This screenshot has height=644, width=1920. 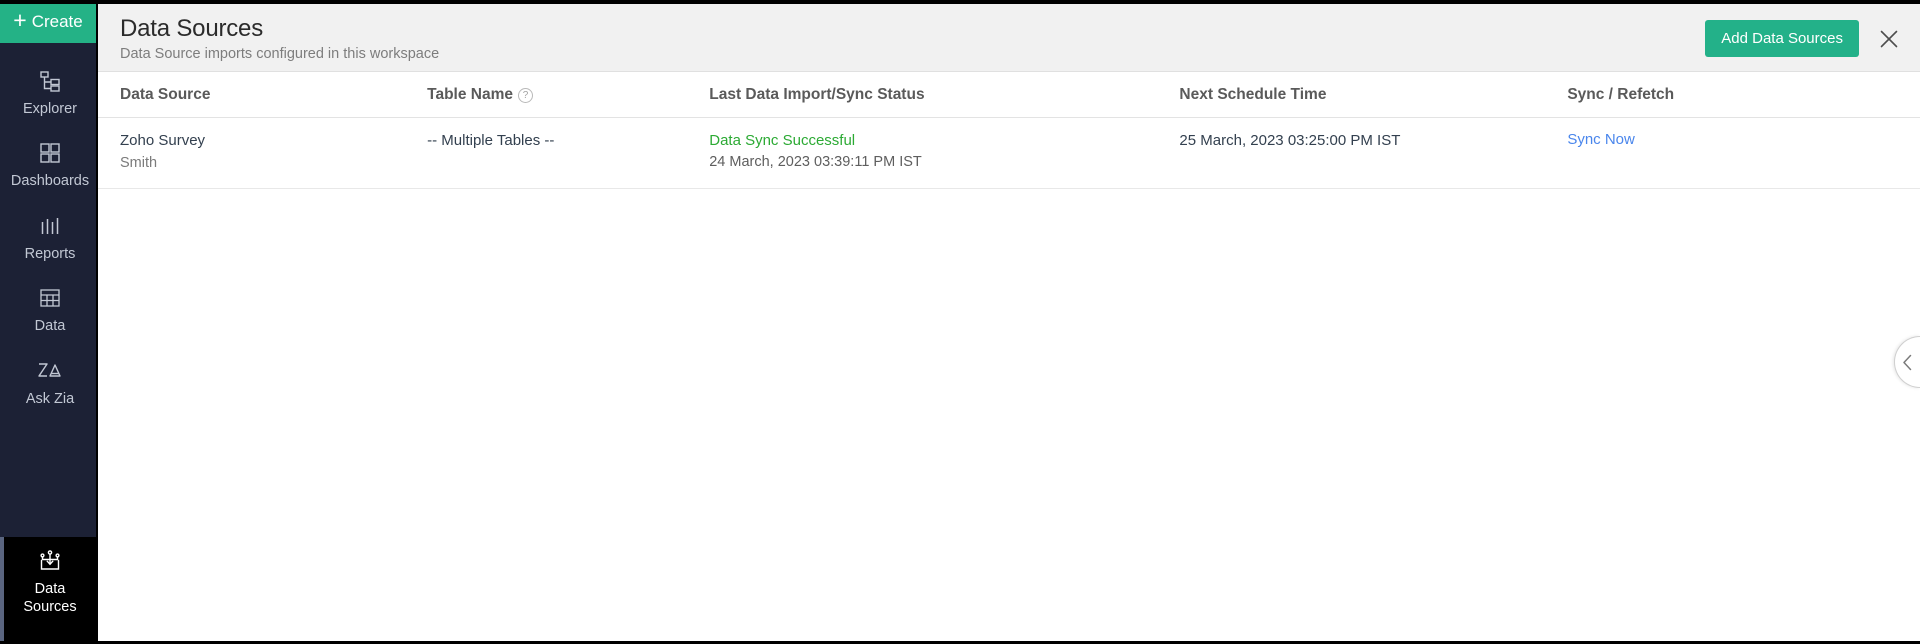 What do you see at coordinates (568, 153) in the screenshot?
I see `cell-table-name: -- Multiple Tables --` at bounding box center [568, 153].